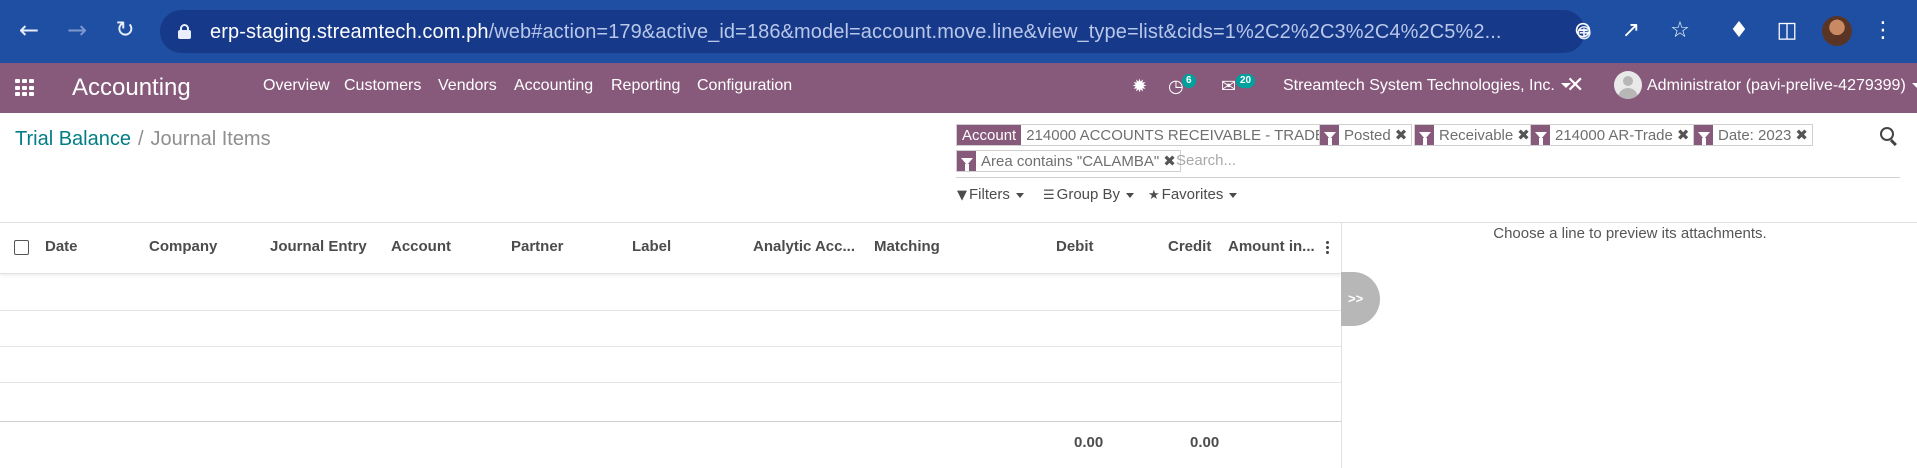 The image size is (1917, 468). What do you see at coordinates (1246, 81) in the screenshot?
I see `message-count-badge: 20` at bounding box center [1246, 81].